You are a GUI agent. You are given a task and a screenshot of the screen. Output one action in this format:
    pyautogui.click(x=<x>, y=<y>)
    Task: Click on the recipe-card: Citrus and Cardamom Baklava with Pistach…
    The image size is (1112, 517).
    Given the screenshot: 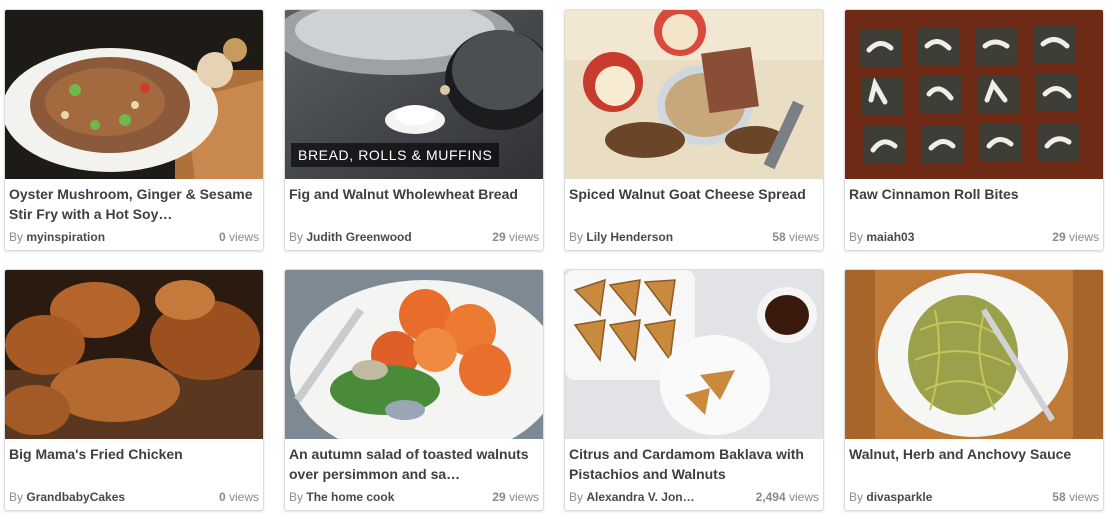 What is the action you would take?
    pyautogui.click(x=694, y=390)
    